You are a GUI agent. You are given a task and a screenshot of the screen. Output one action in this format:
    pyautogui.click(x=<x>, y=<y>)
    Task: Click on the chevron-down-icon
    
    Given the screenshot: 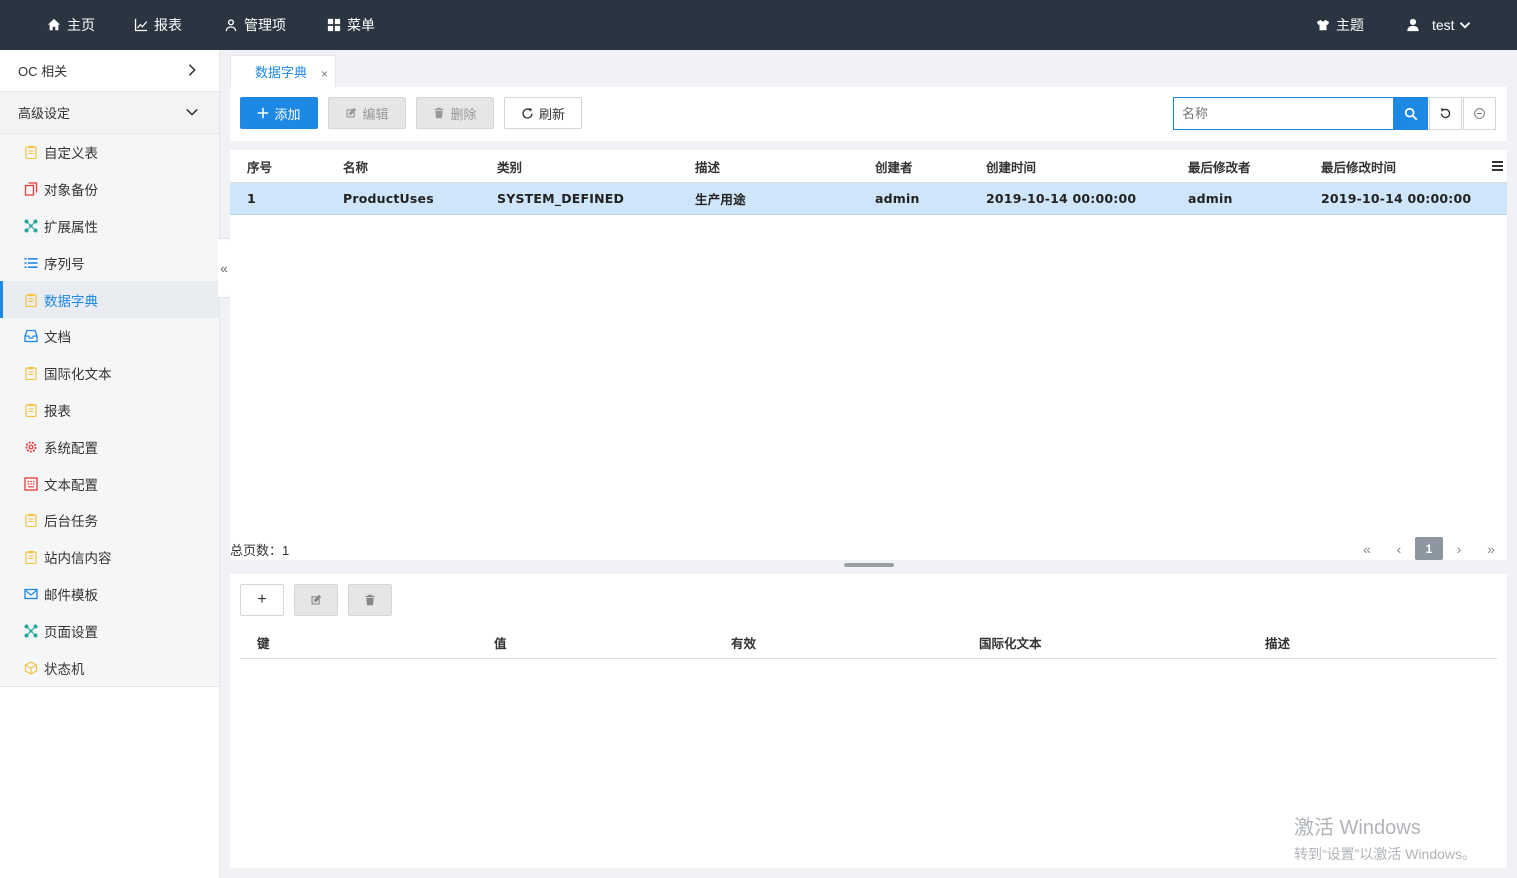 What is the action you would take?
    pyautogui.click(x=1464, y=25)
    